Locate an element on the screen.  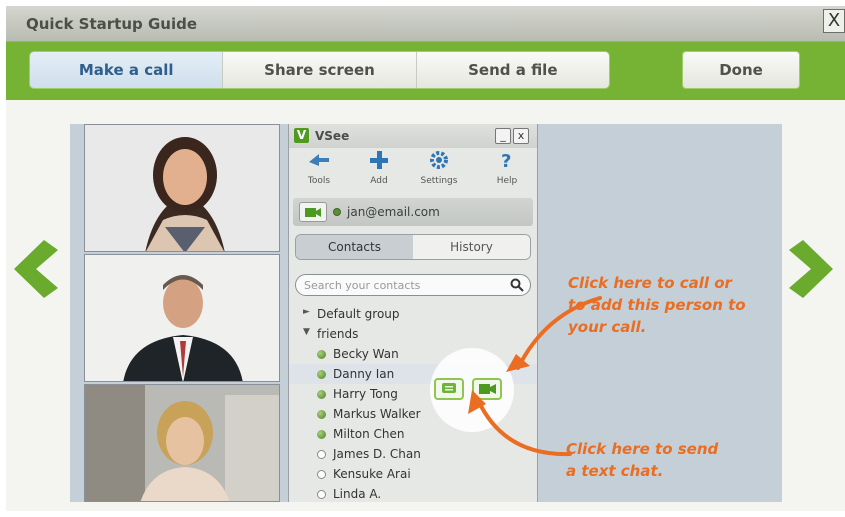
close-button: X is located at coordinates (834, 21).